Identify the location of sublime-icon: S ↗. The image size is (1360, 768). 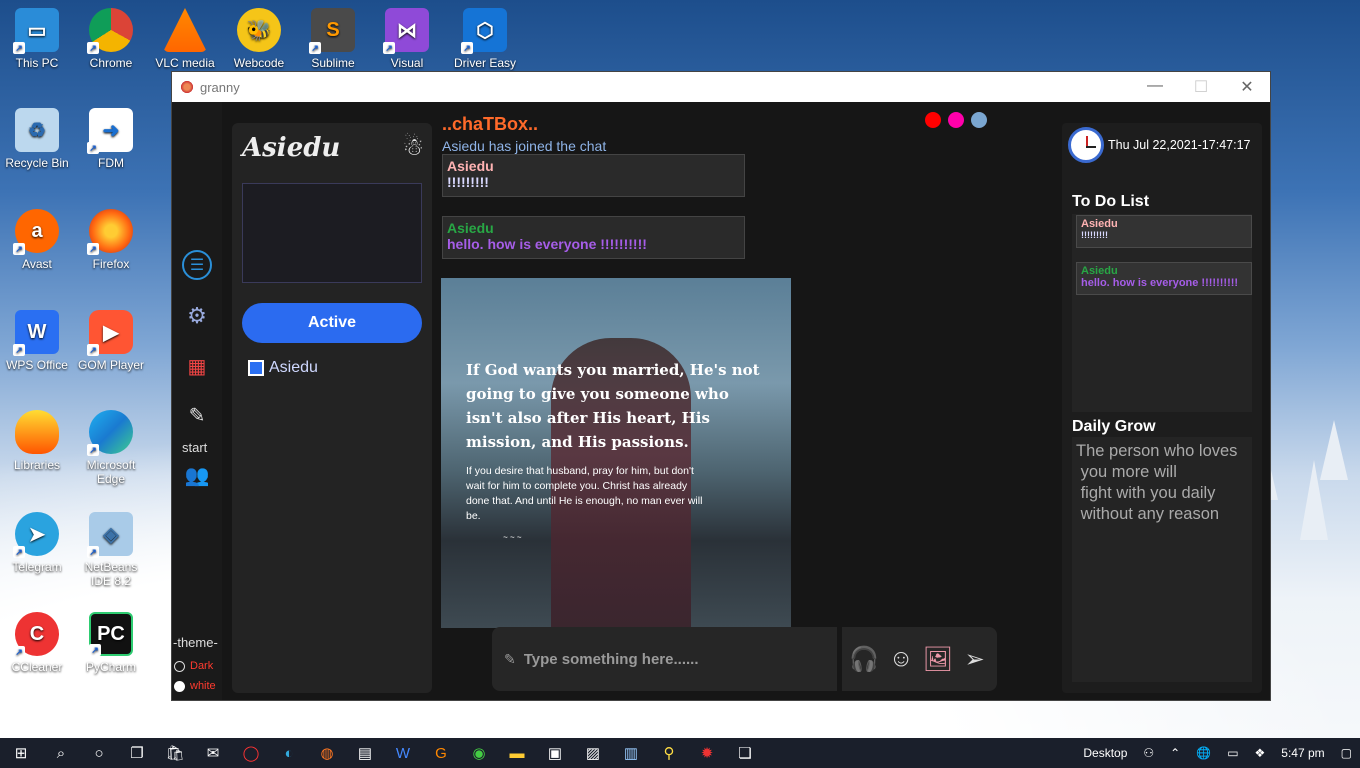
(332, 31).